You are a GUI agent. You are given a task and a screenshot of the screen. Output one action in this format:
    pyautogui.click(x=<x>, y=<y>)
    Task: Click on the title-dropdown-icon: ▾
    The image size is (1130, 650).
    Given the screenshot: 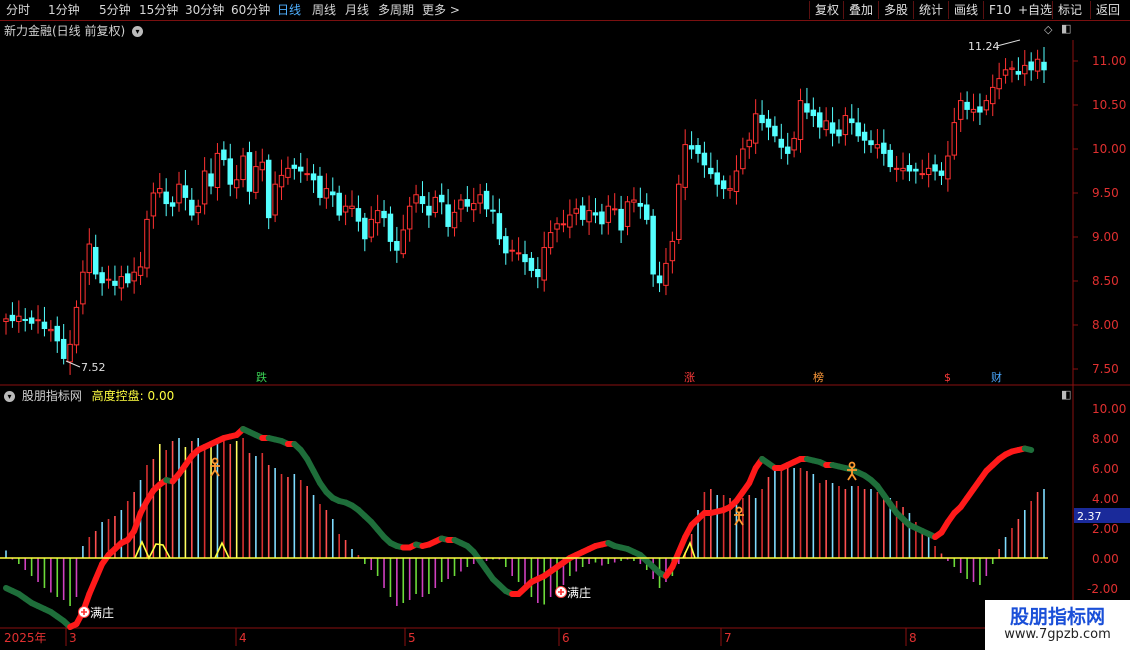 What is the action you would take?
    pyautogui.click(x=138, y=31)
    